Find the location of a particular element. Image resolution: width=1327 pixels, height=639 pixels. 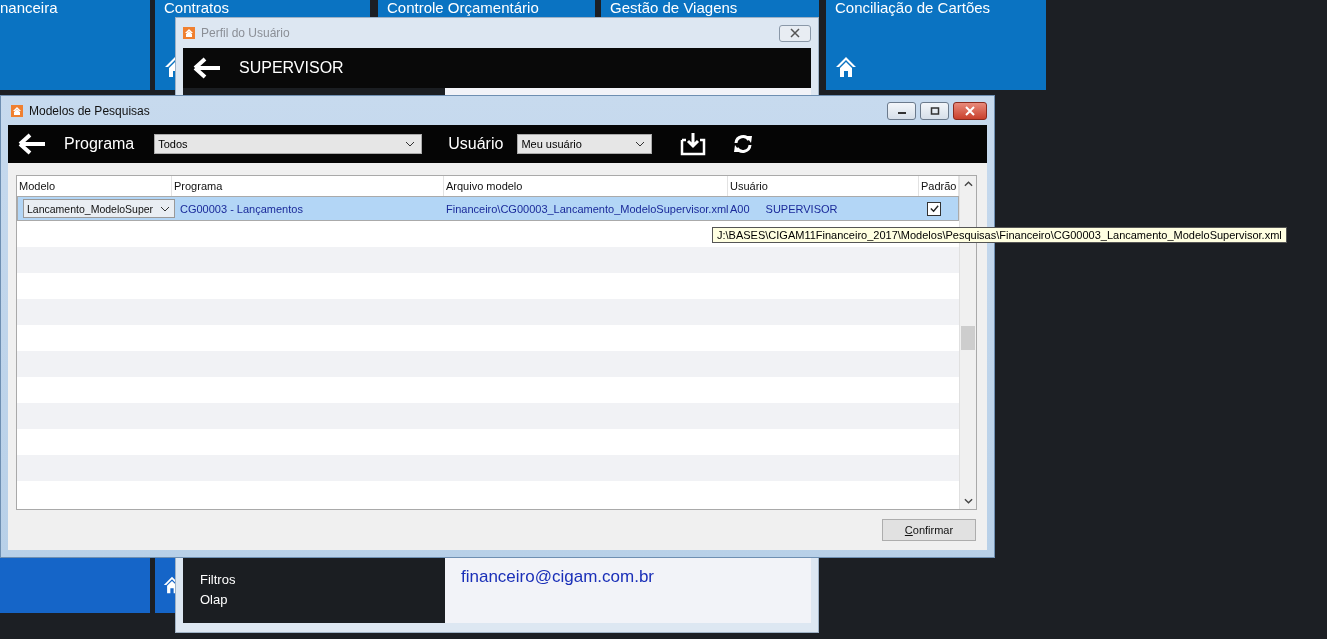

app-tile is located at coordinates (75, 585).